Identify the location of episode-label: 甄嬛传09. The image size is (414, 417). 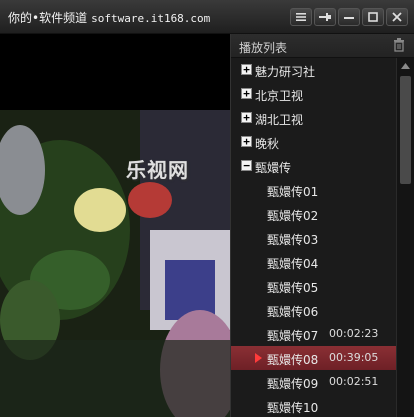
(293, 384).